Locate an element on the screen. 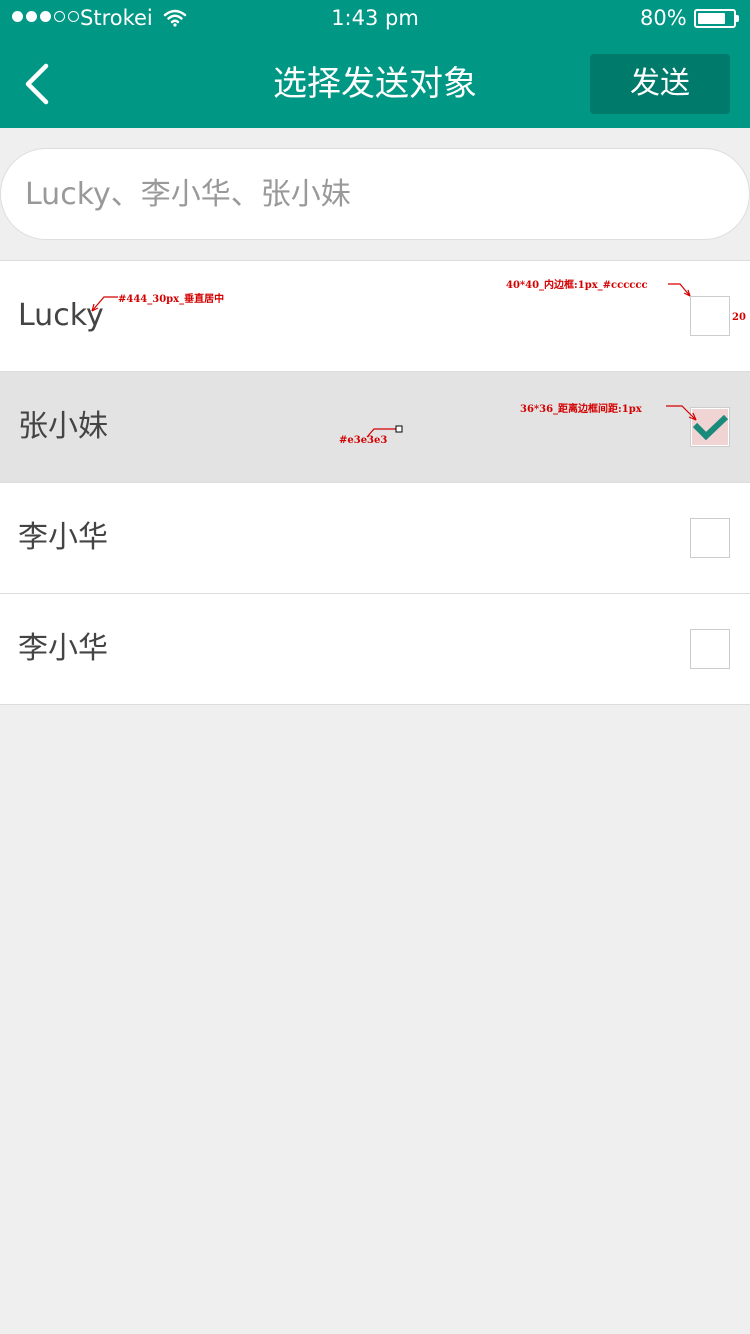 Image resolution: width=750 pixels, height=1334 pixels. checkmark-icon is located at coordinates (710, 427).